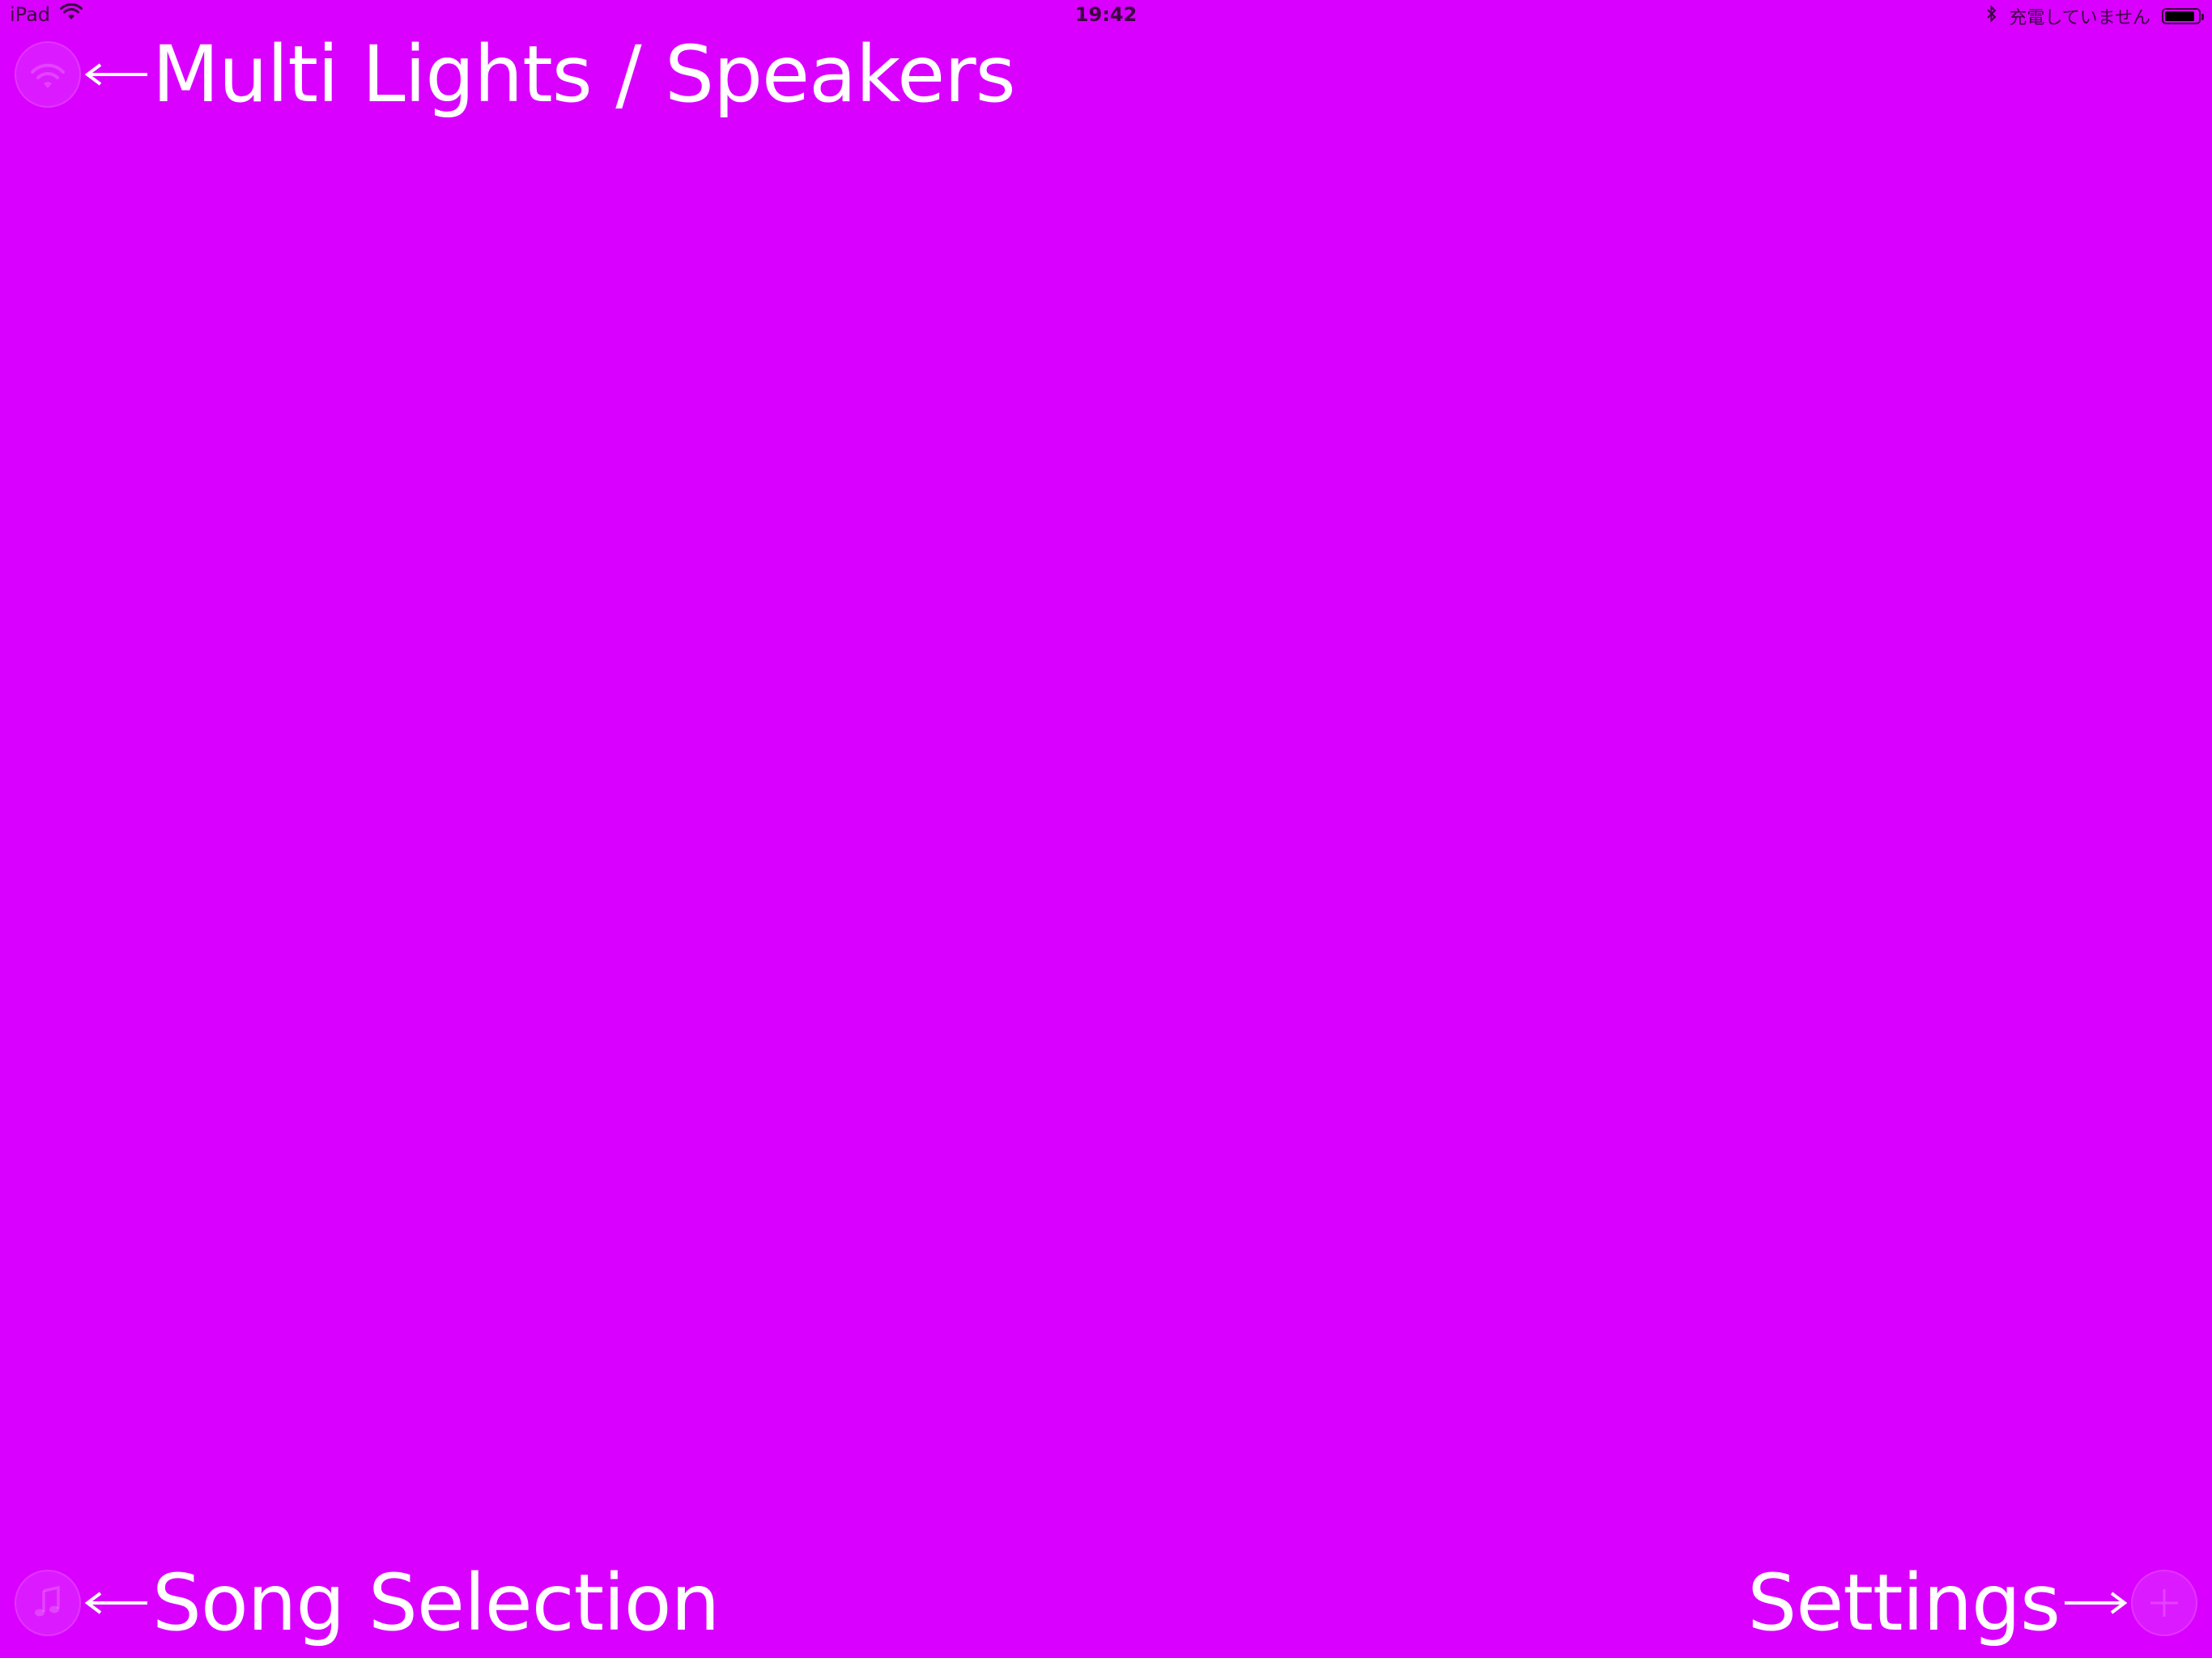 The image size is (2212, 1658). I want to click on settings-hint: Settings, so click(1972, 1603).